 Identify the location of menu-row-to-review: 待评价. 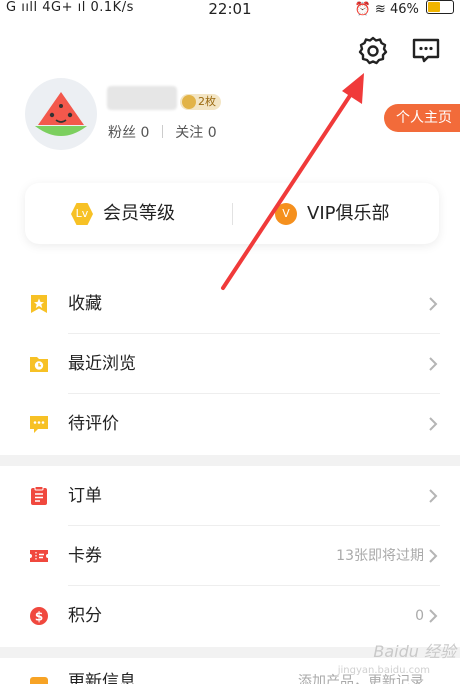
(230, 424).